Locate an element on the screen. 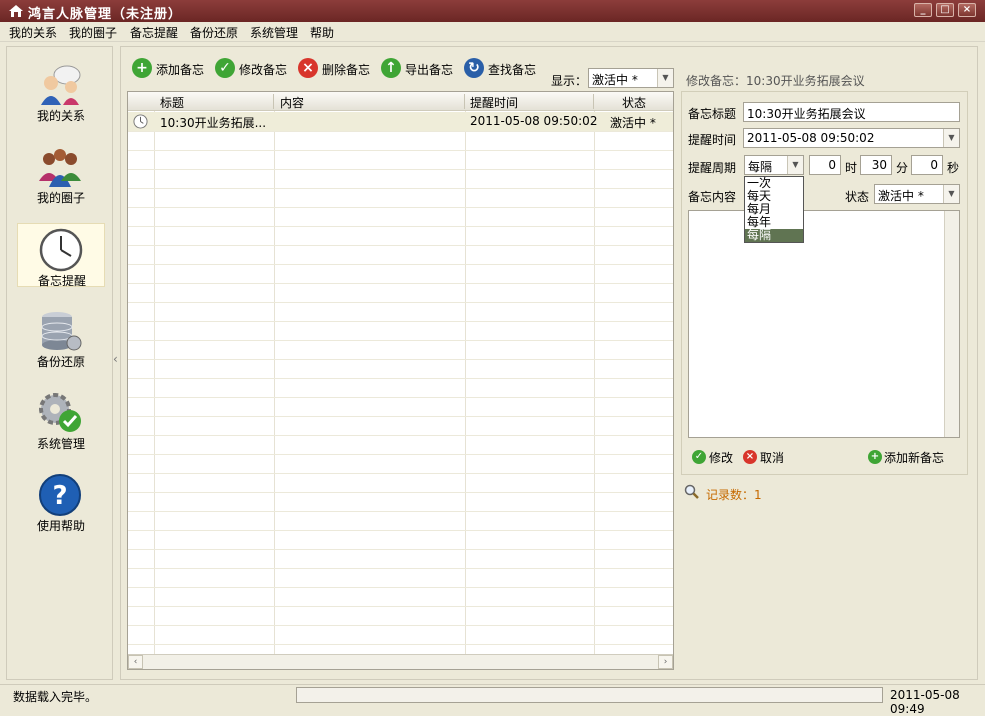 The height and width of the screenshot is (716, 985). table-header: 标题 内容 提醒时间 状态 is located at coordinates (400, 101).